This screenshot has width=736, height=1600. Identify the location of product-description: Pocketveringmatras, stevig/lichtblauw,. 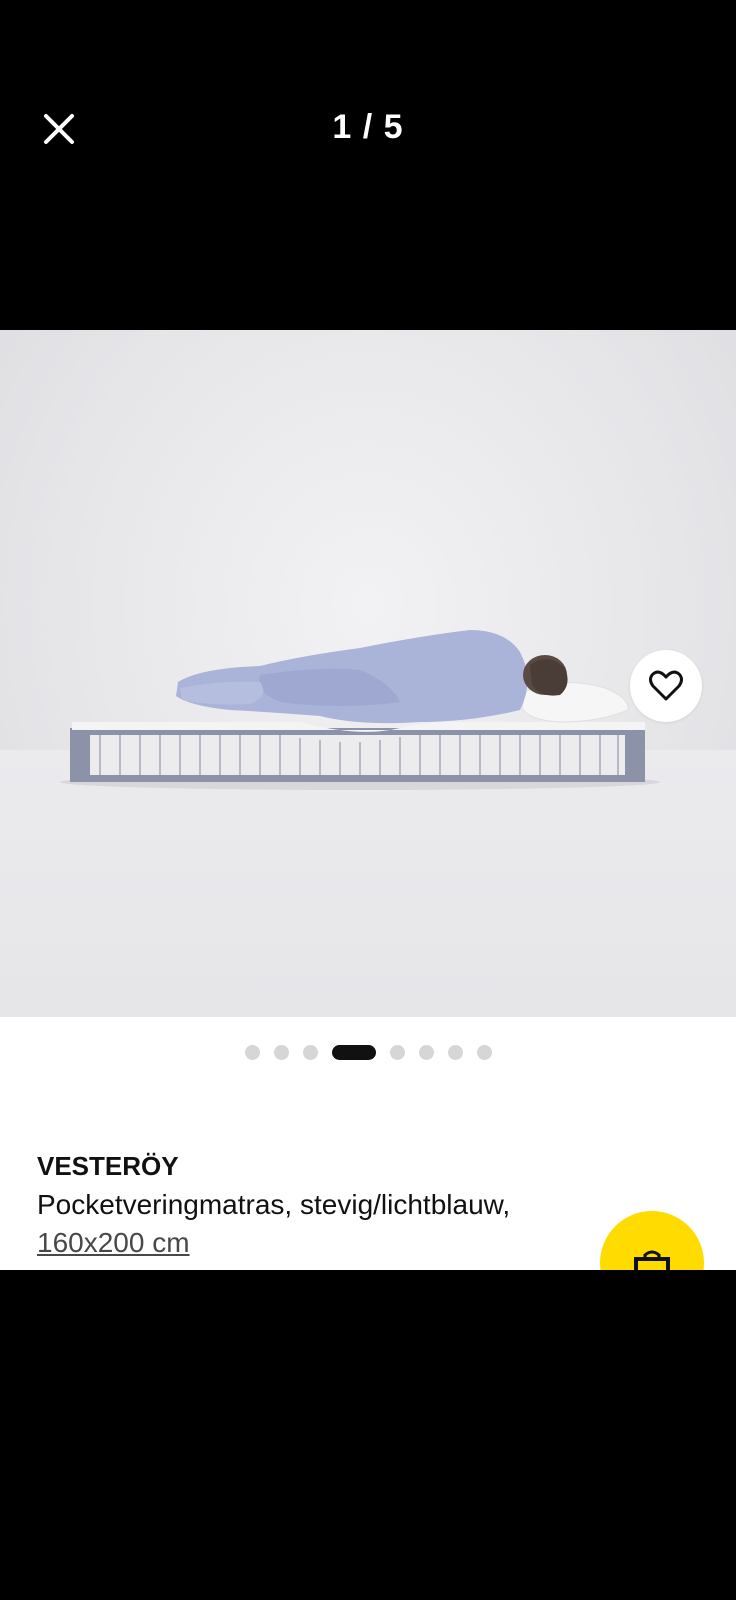
(274, 1204).